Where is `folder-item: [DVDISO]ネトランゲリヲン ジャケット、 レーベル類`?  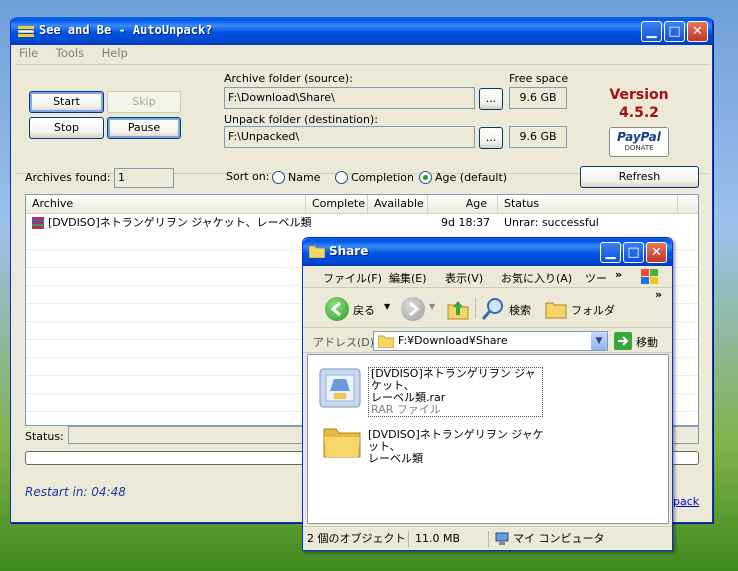 folder-item: [DVDISO]ネトランゲリヲン ジャケット、 レーベル類 is located at coordinates (430, 444).